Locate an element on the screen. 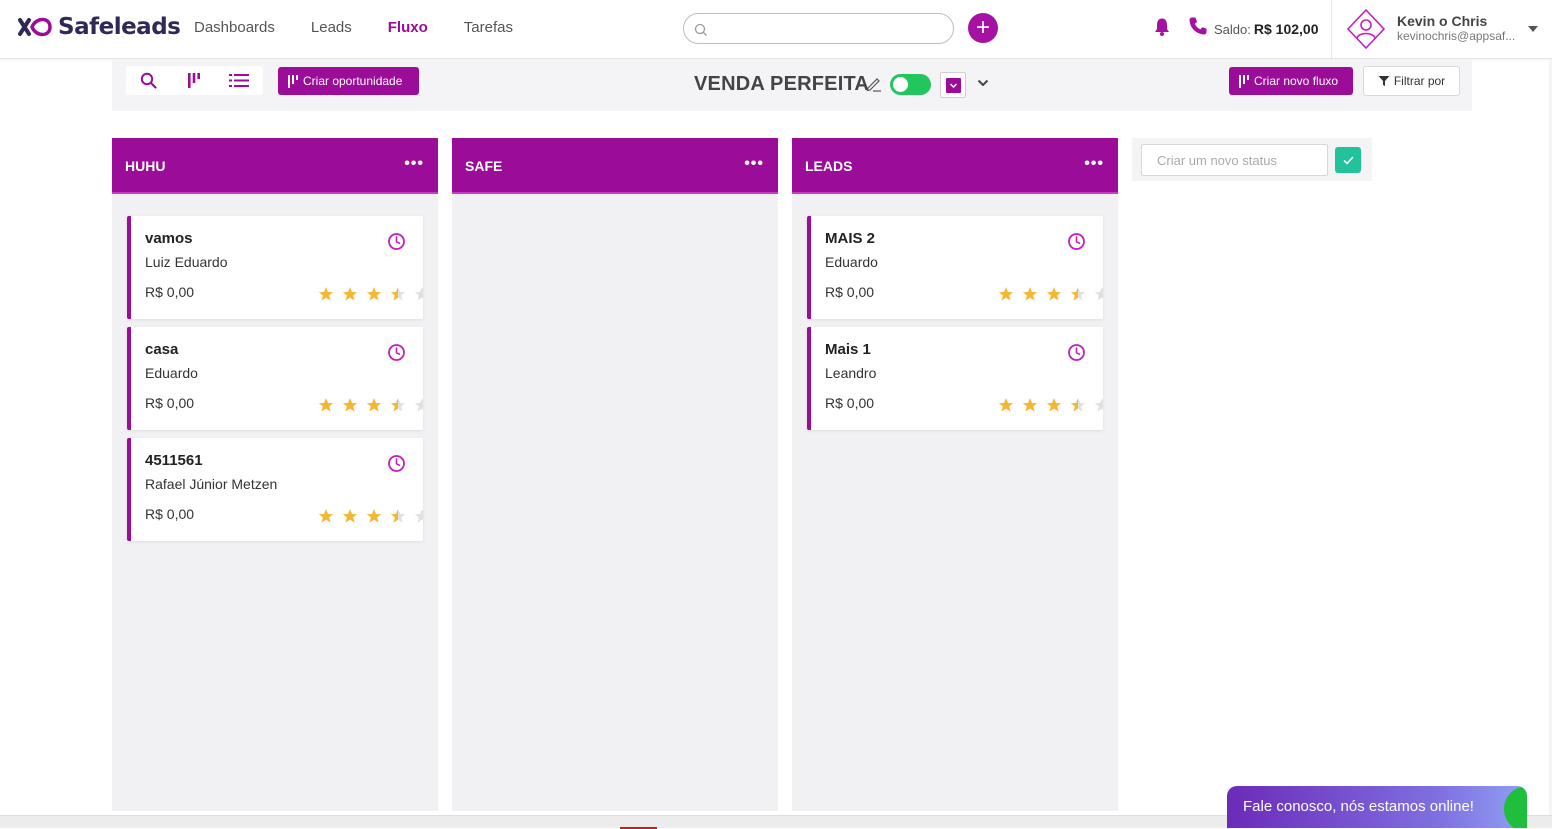  card-contact: Luiz Eduardo is located at coordinates (186, 262).